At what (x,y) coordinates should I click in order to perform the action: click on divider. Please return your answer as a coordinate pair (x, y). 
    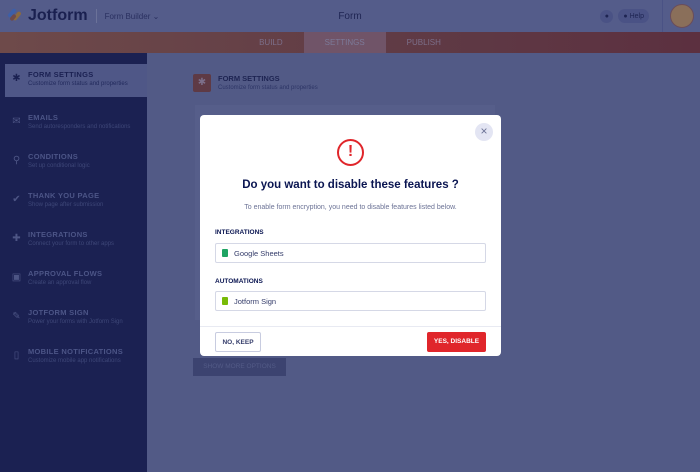
    Looking at the image, I should click on (96, 16).